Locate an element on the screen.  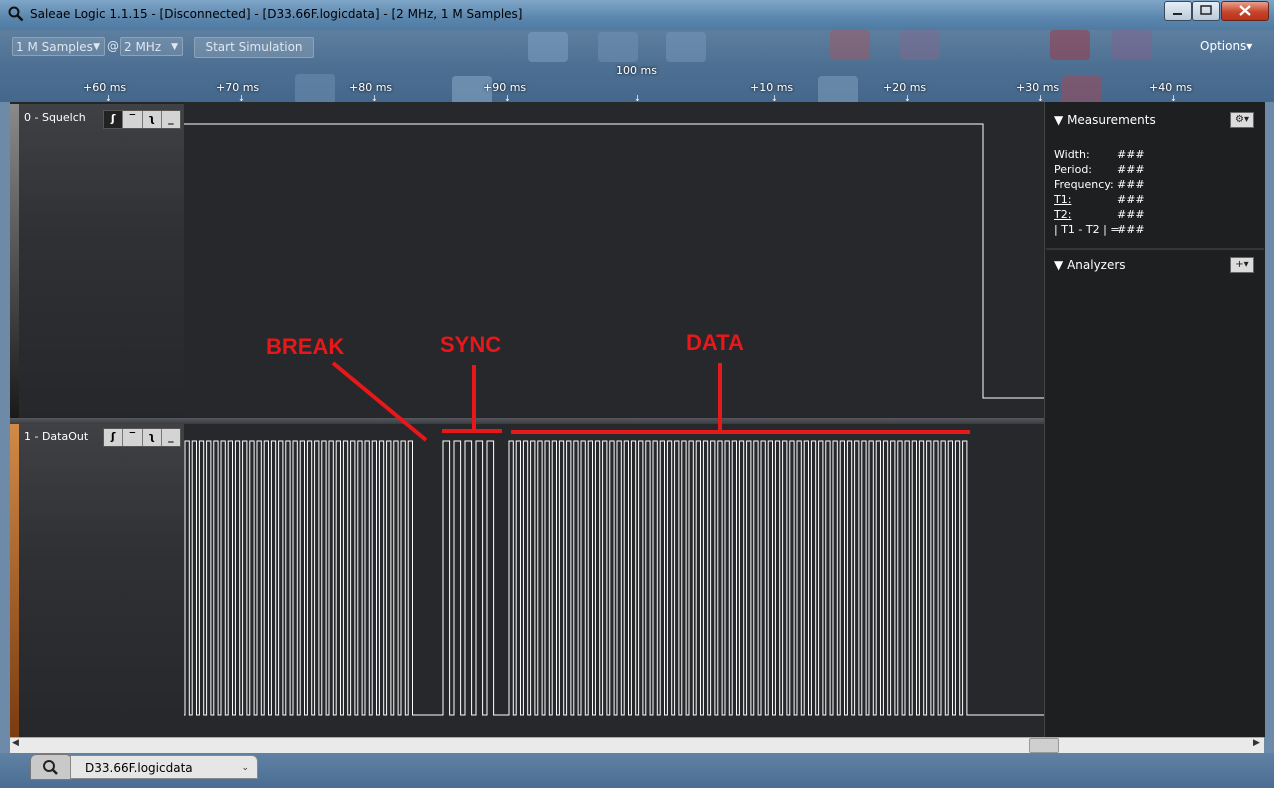
scroll-right-icon: ▶ is located at coordinates (1256, 743).